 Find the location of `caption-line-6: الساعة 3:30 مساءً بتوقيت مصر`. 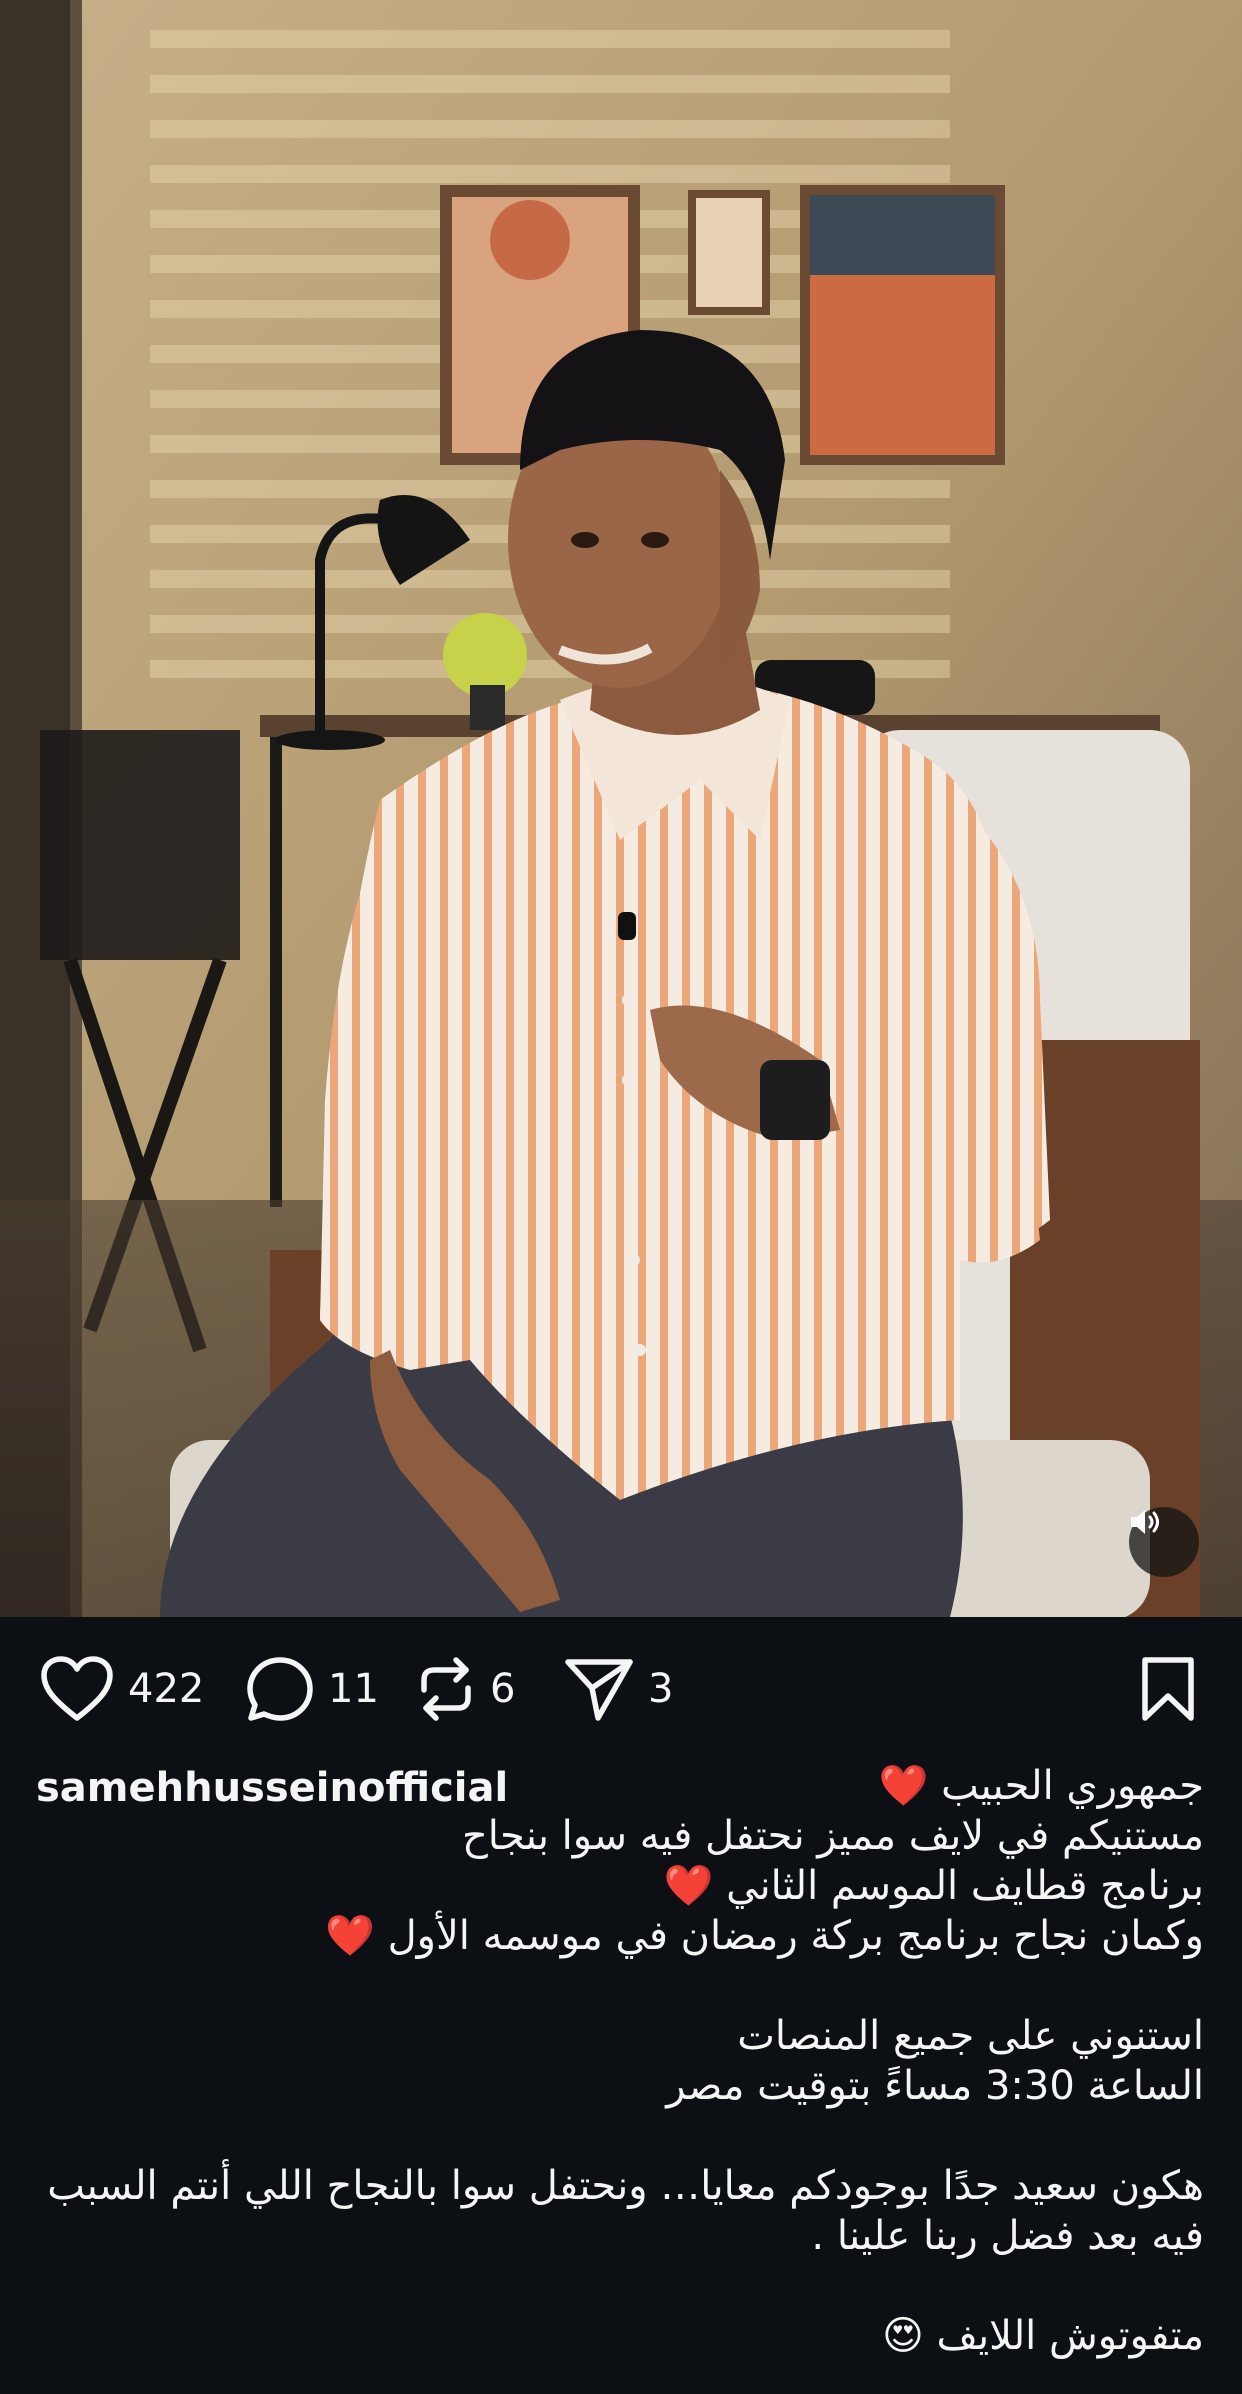

caption-line-6: الساعة 3:30 مساءً بتوقيت مصر is located at coordinates (935, 2086).